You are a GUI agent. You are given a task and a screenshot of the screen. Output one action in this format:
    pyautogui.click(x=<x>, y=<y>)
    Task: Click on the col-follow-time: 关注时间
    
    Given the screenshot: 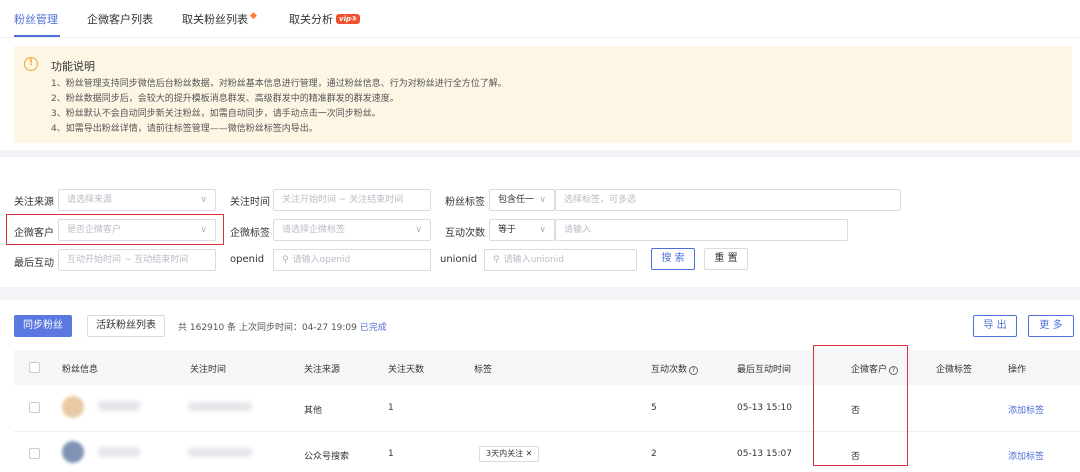 What is the action you would take?
    pyautogui.click(x=208, y=370)
    